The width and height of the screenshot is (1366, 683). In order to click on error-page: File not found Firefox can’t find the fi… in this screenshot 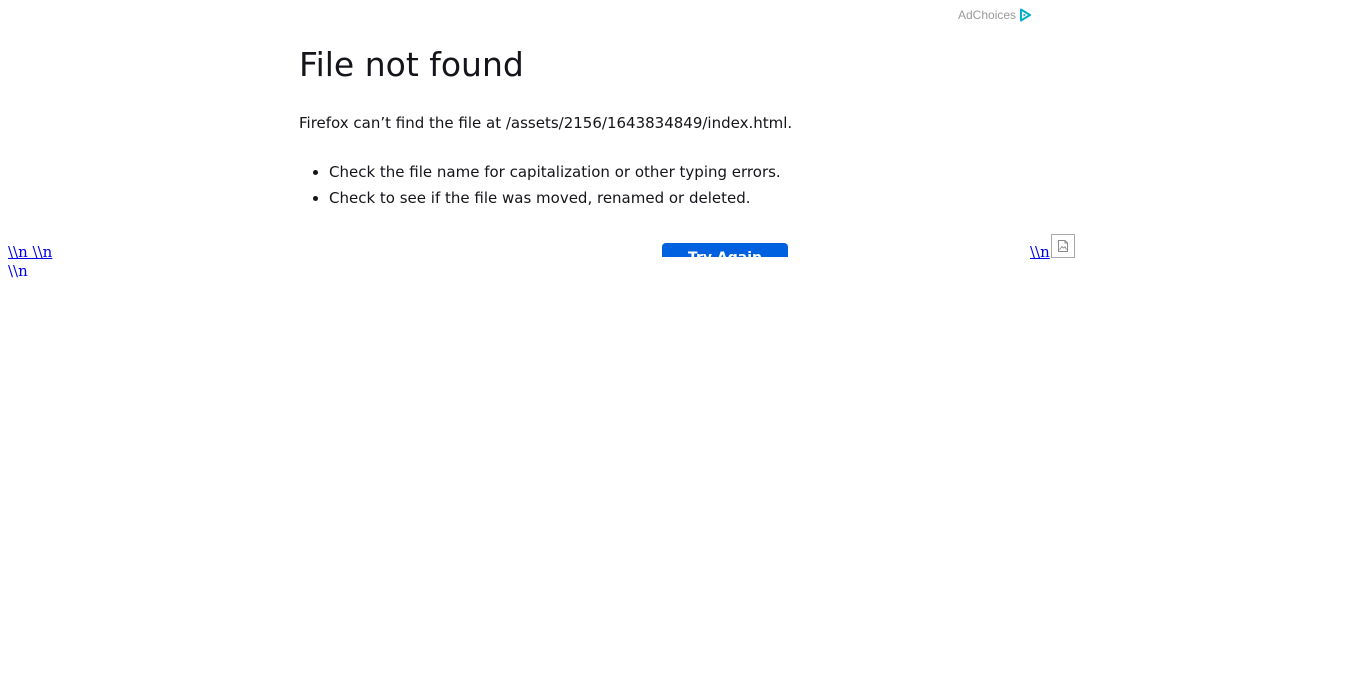, I will do `click(679, 125)`.